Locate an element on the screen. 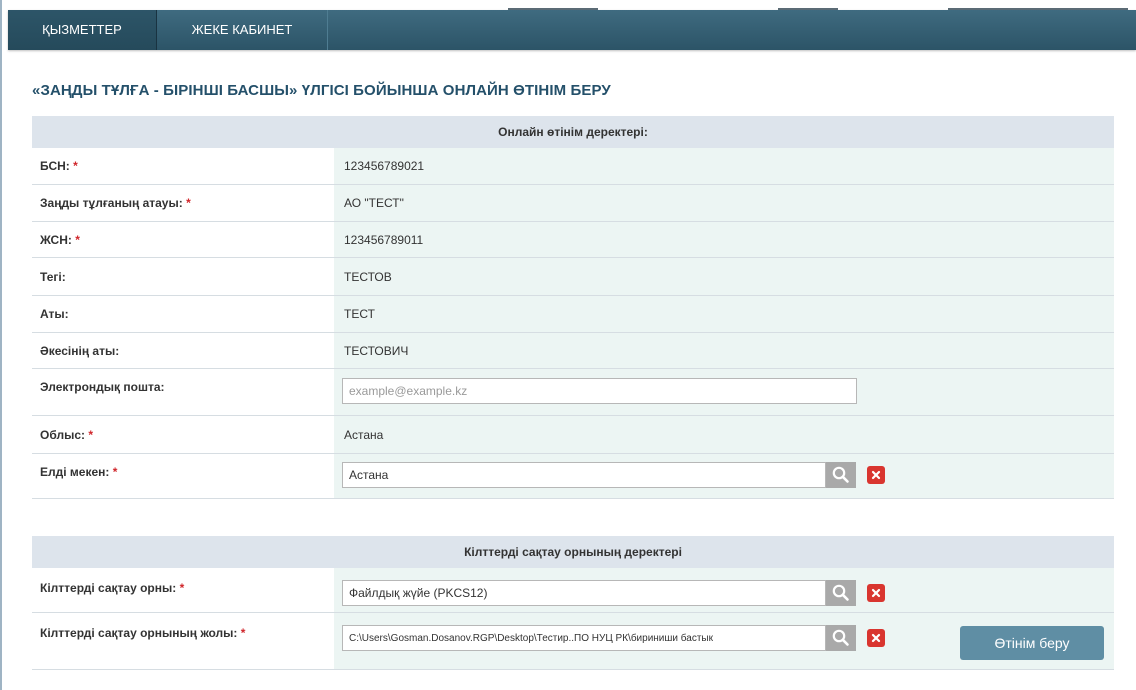 This screenshot has height=690, width=1136. locality-value-cell is located at coordinates (724, 476).